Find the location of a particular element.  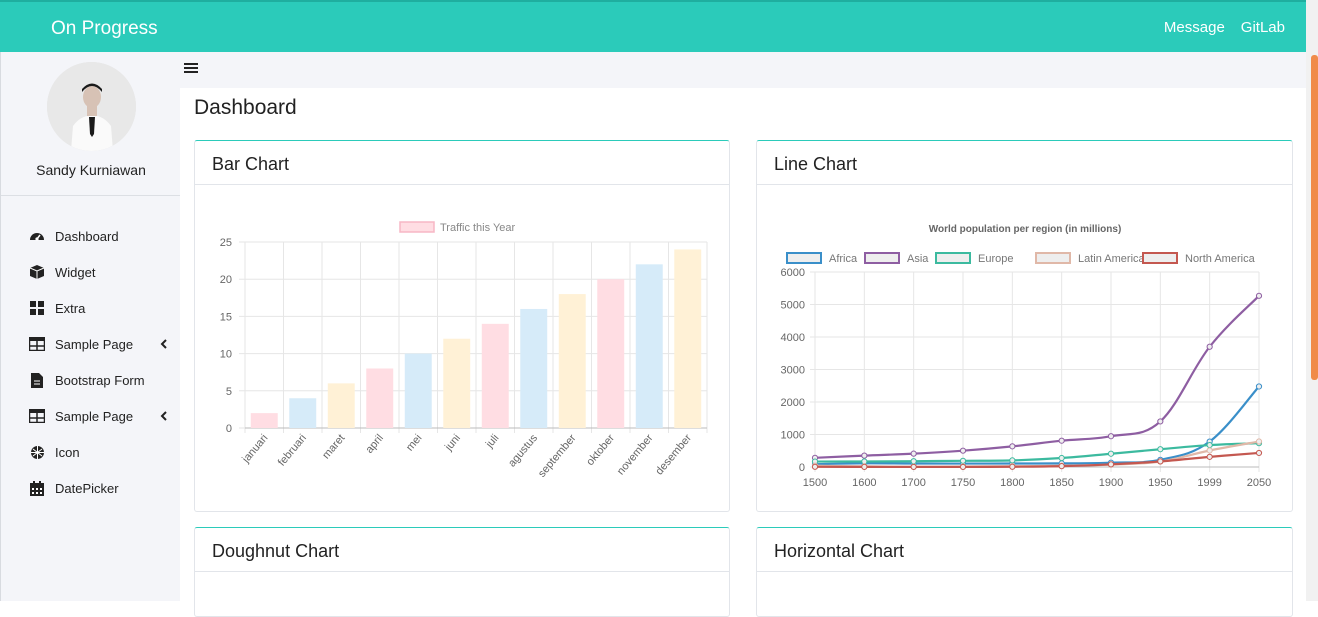

gitlab-link: GitLab is located at coordinates (1263, 27).